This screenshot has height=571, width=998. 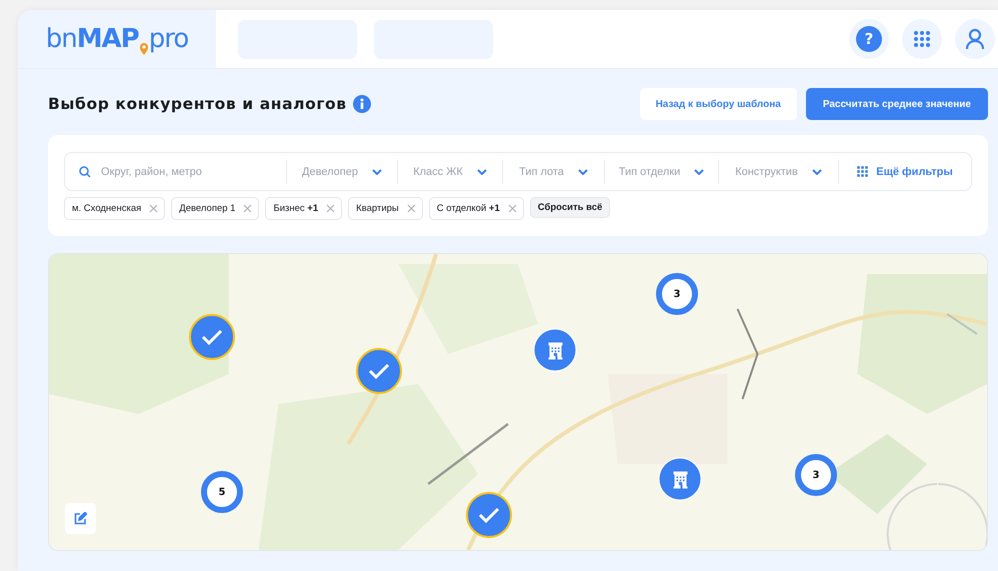 What do you see at coordinates (553, 172) in the screenshot?
I see `filter-dropdown: Тип лота` at bounding box center [553, 172].